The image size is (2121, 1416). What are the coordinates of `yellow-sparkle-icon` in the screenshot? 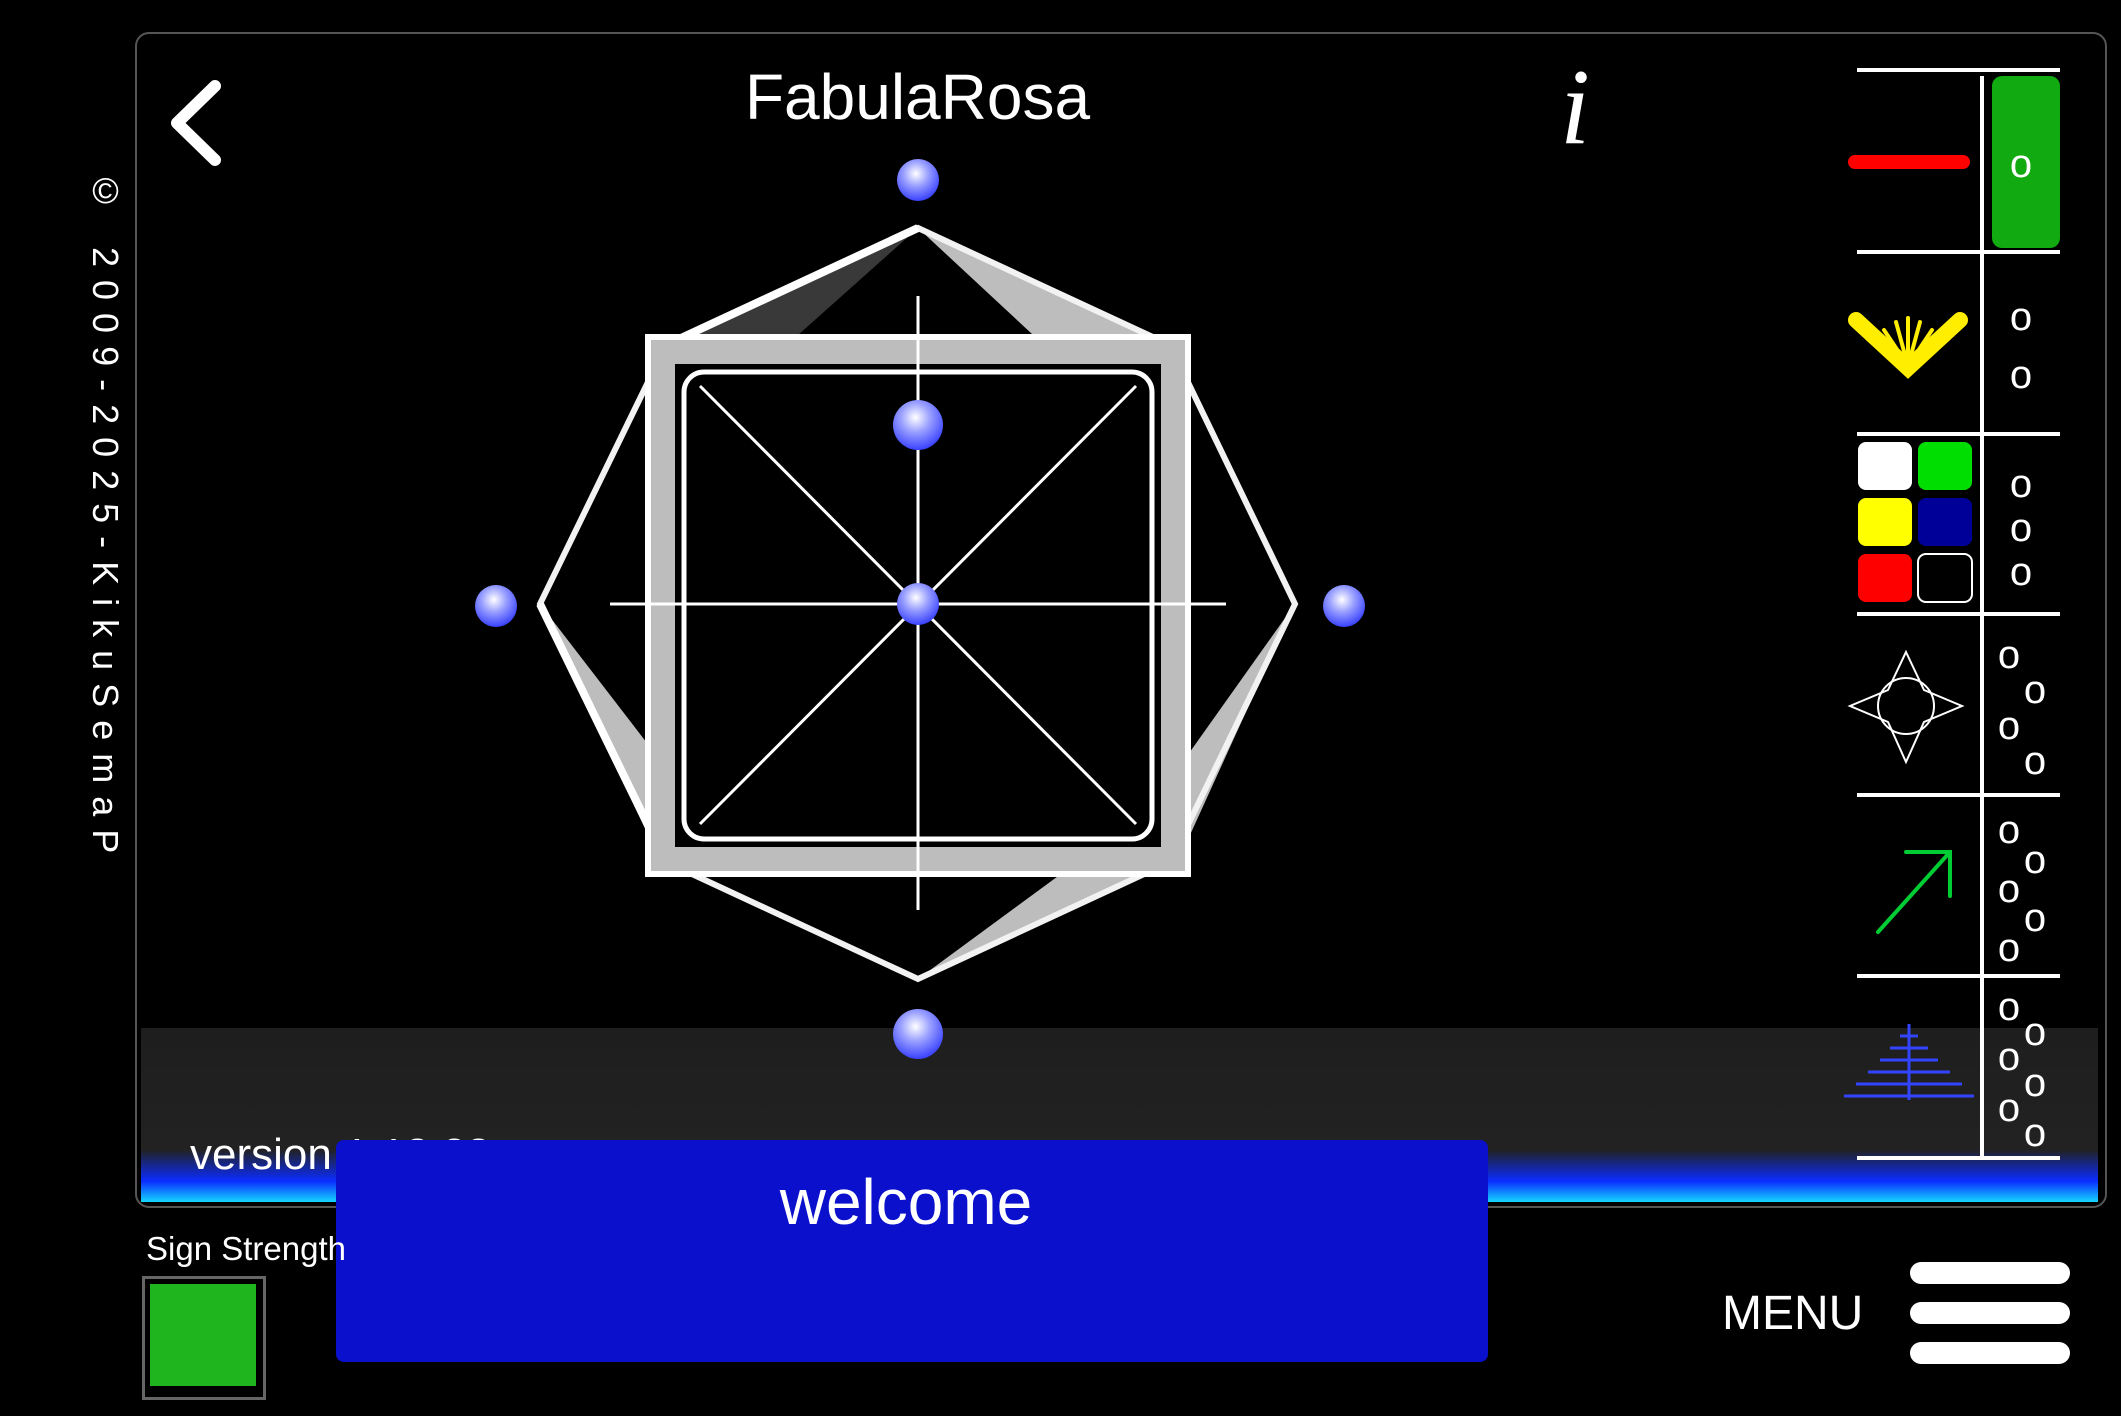 It's located at (1908, 345).